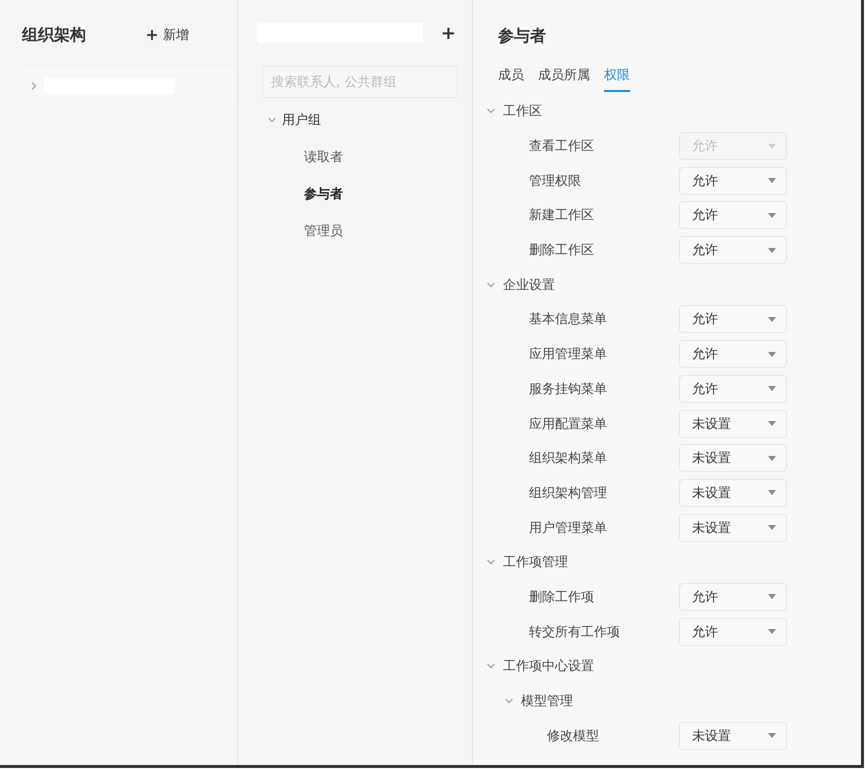 This screenshot has width=865, height=769. I want to click on group-item: 读取者, so click(388, 156).